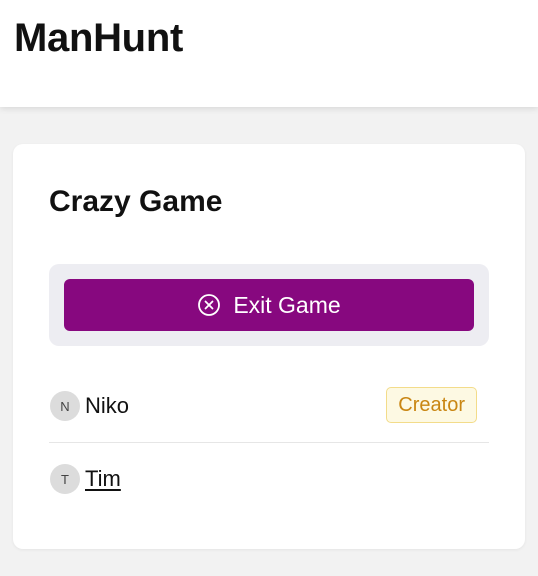 The width and height of the screenshot is (538, 576). What do you see at coordinates (107, 405) in the screenshot?
I see `player-name: Niko` at bounding box center [107, 405].